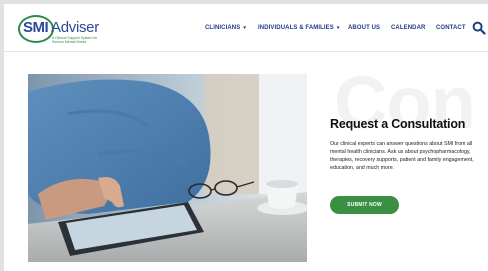 The height and width of the screenshot is (271, 488). Describe the element at coordinates (405, 102) in the screenshot. I see `background-watermark-word: Con` at that location.